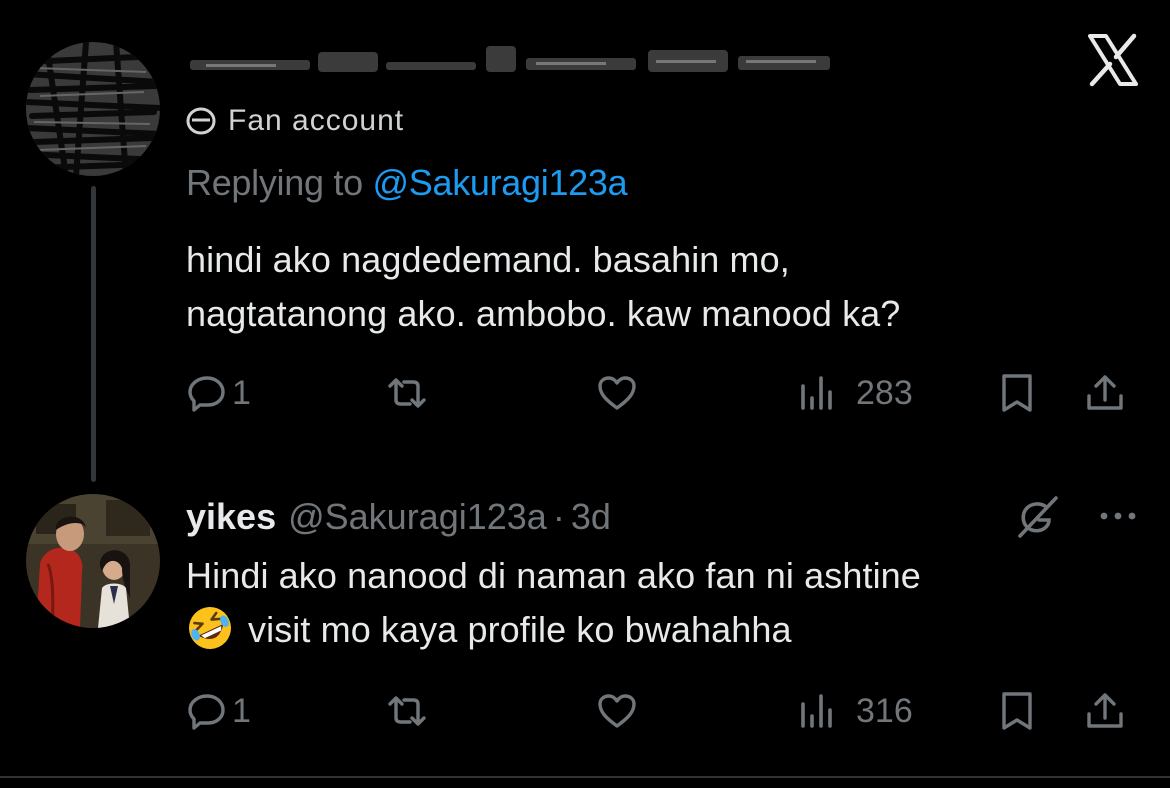 Image resolution: width=1170 pixels, height=788 pixels. I want to click on grok-icon, so click(1037, 517).